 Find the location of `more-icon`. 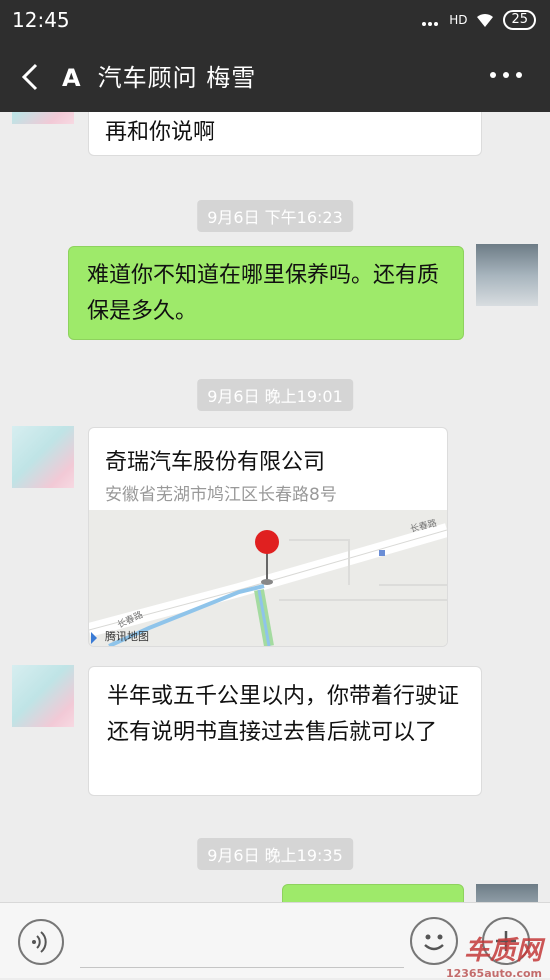

more-icon is located at coordinates (506, 75).